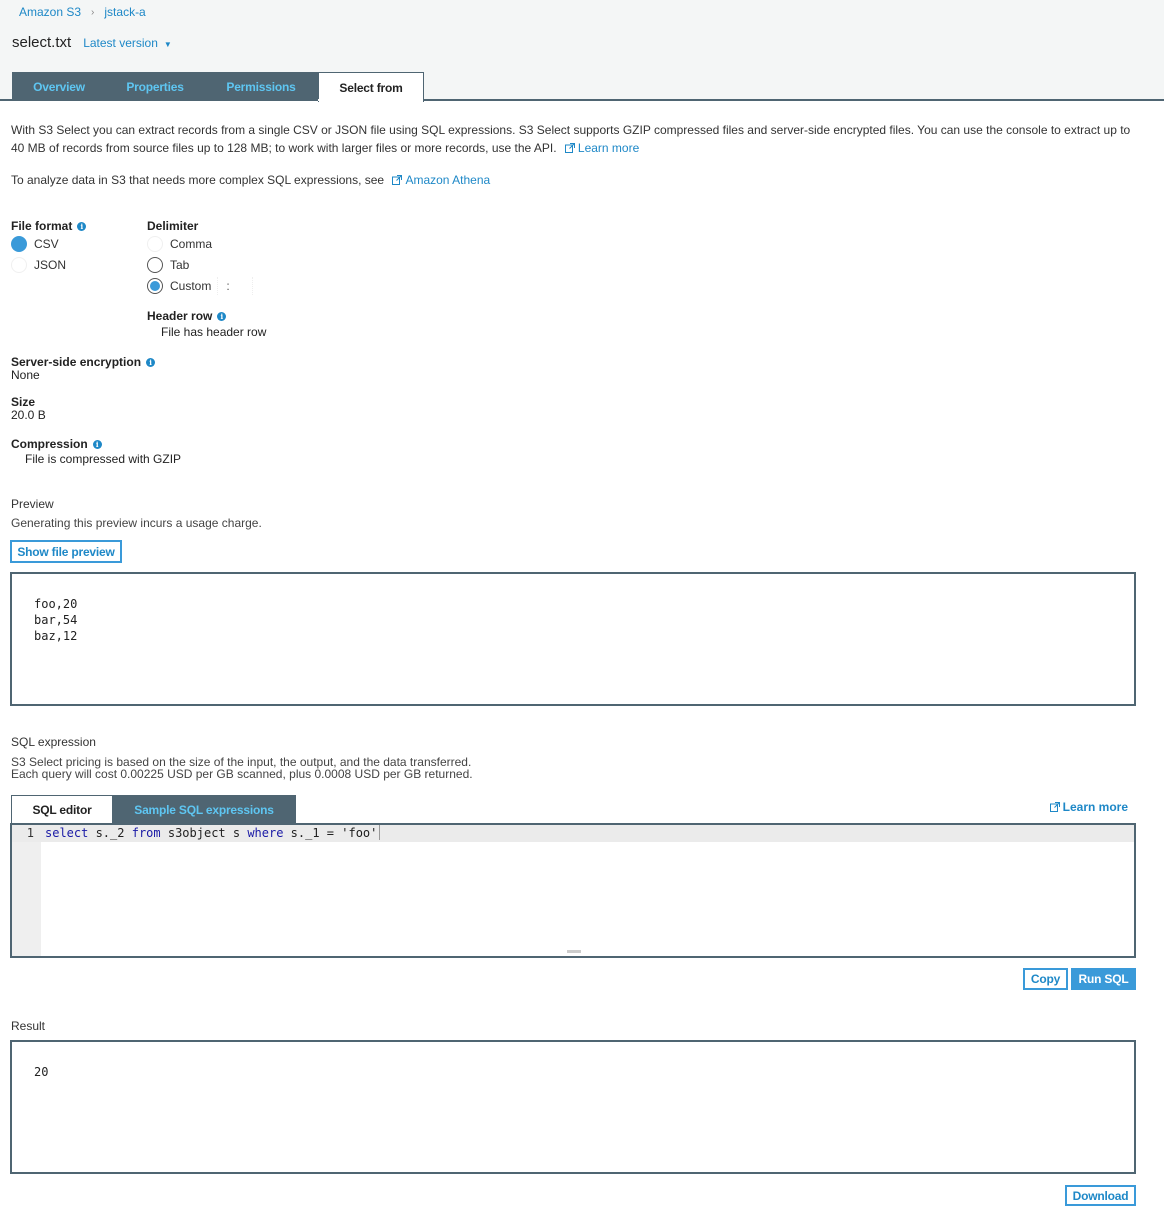 The width and height of the screenshot is (1164, 1226). Describe the element at coordinates (96, 459) in the screenshot. I see `compression-checkbox: File is compressed with GZIP` at that location.